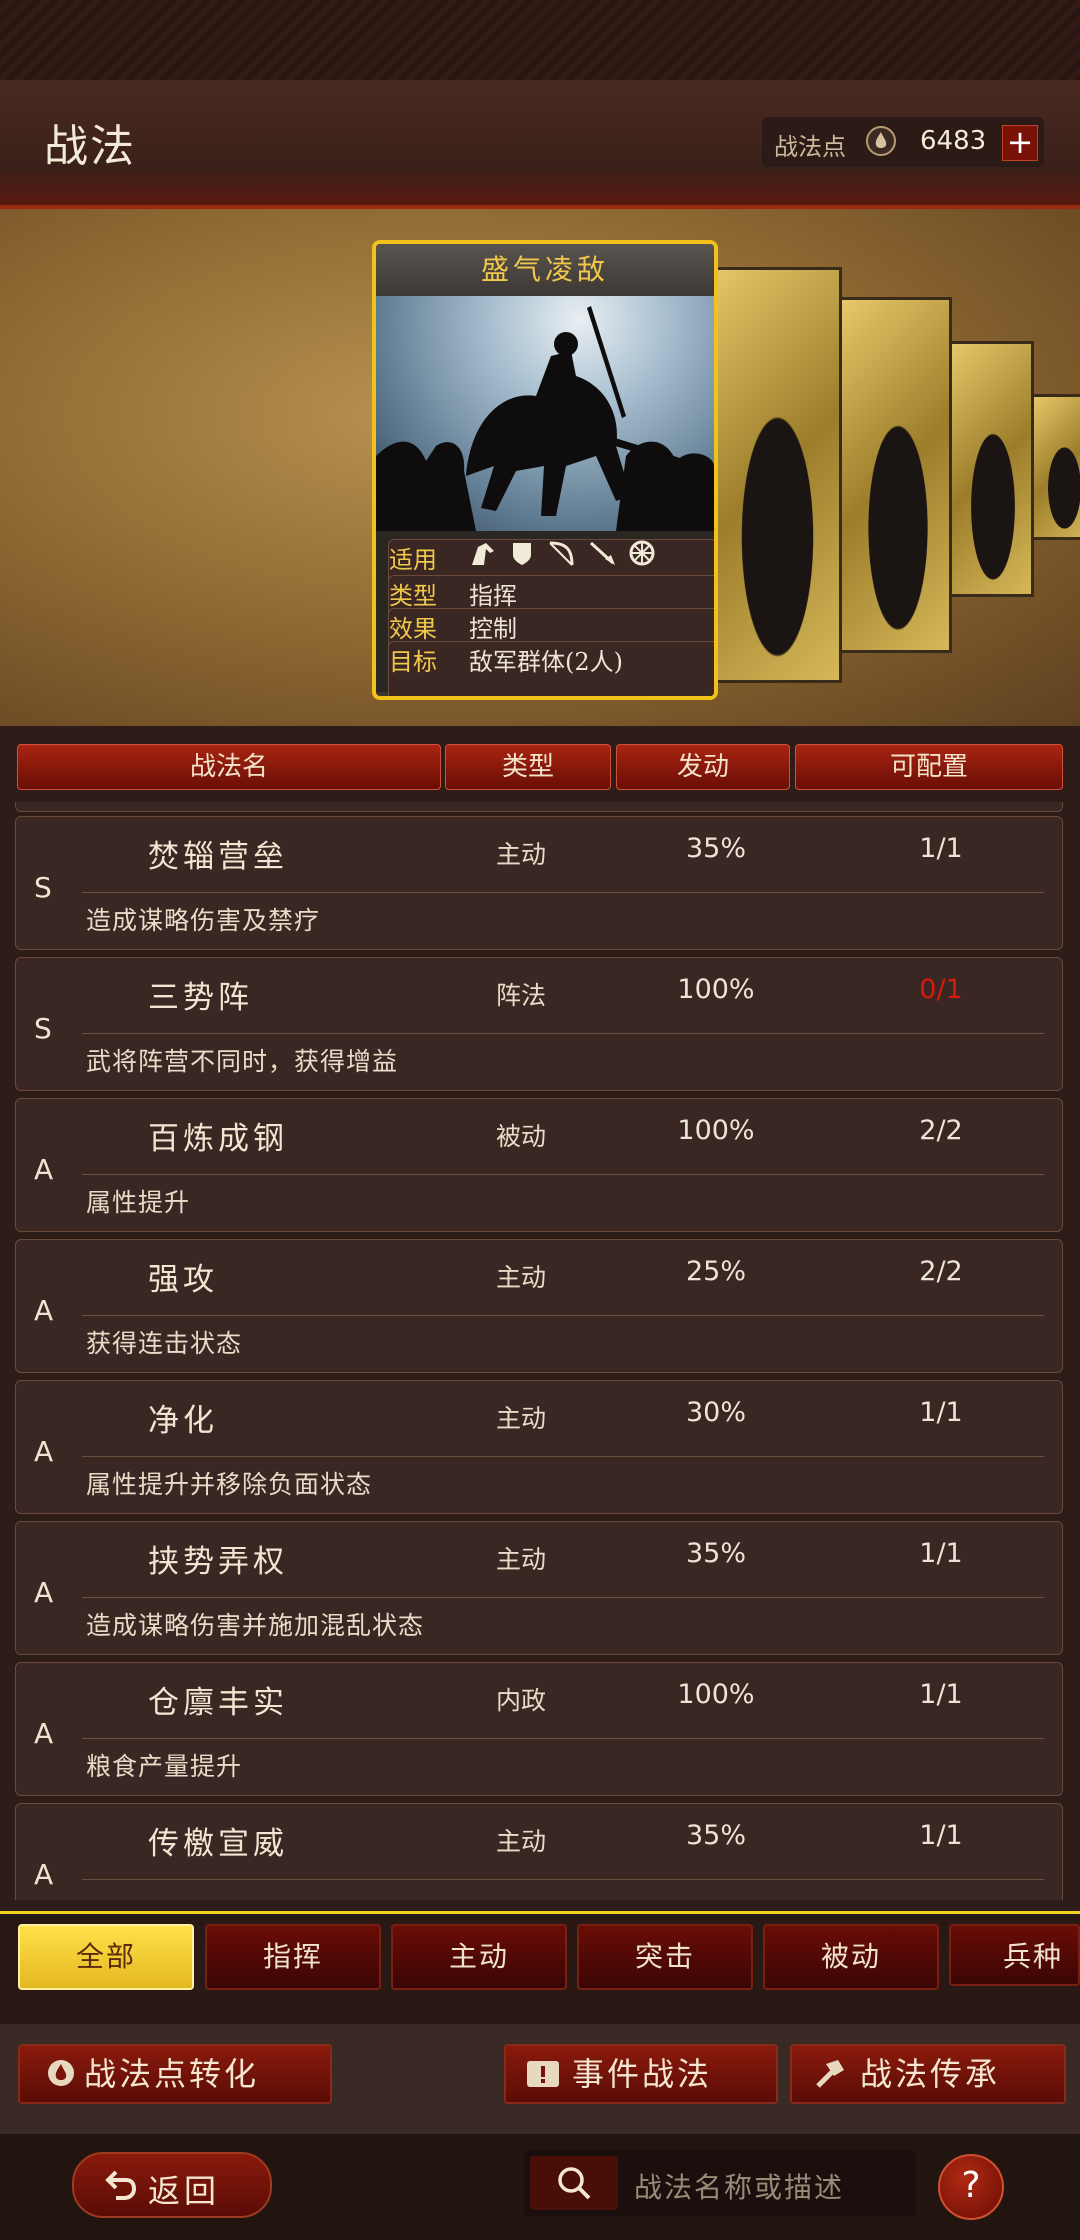 The height and width of the screenshot is (2240, 1080). Describe the element at coordinates (1014, 1955) in the screenshot. I see `filter-tab-troop: 兵种` at that location.